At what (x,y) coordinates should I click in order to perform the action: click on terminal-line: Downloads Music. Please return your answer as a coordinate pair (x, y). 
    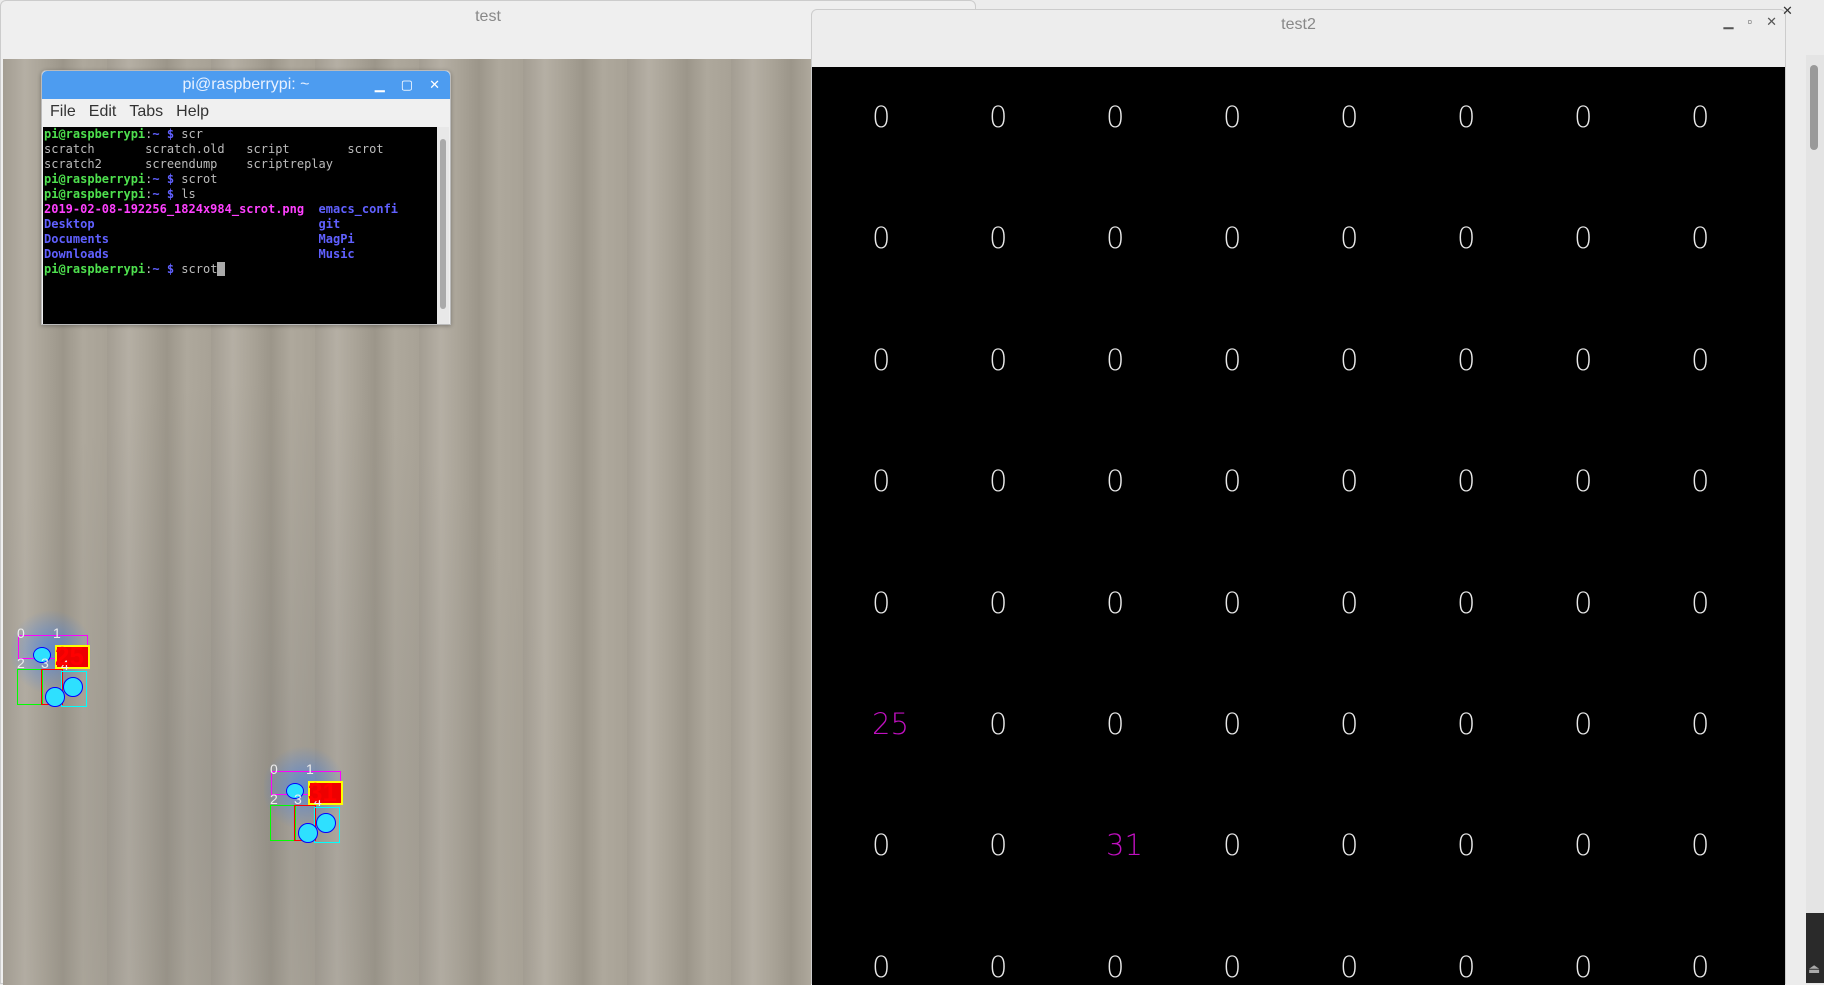
    Looking at the image, I should click on (241, 254).